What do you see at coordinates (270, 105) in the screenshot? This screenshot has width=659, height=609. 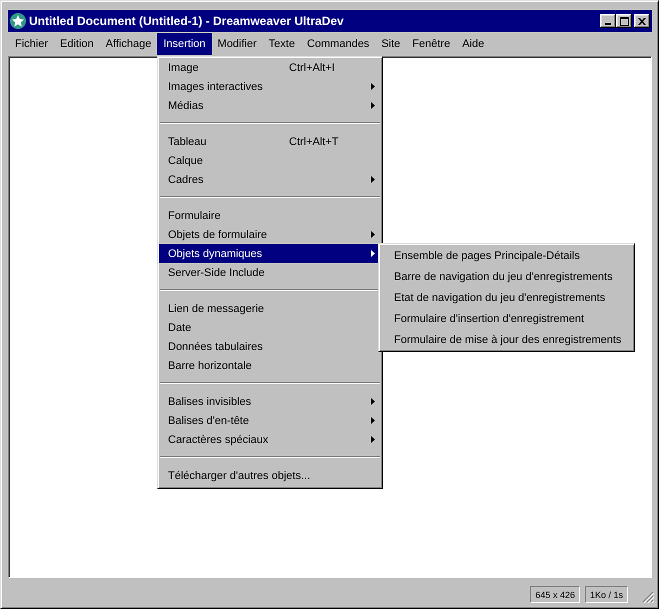 I see `menu-item: Médias` at bounding box center [270, 105].